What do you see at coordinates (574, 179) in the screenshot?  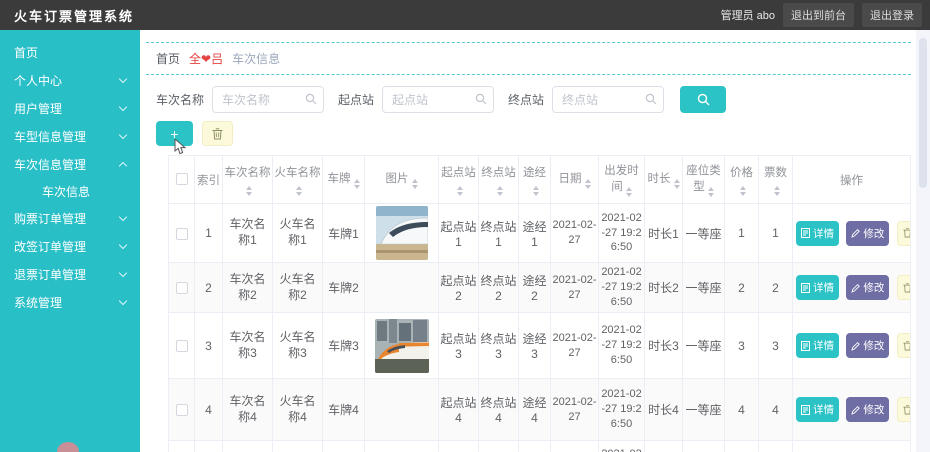 I see `col-date: 日期` at bounding box center [574, 179].